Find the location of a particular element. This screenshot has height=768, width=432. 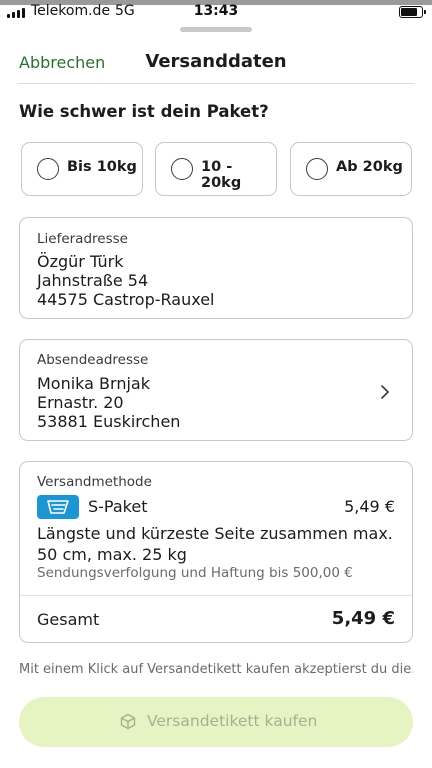

shipping-carrier: S-Paket is located at coordinates (118, 506).